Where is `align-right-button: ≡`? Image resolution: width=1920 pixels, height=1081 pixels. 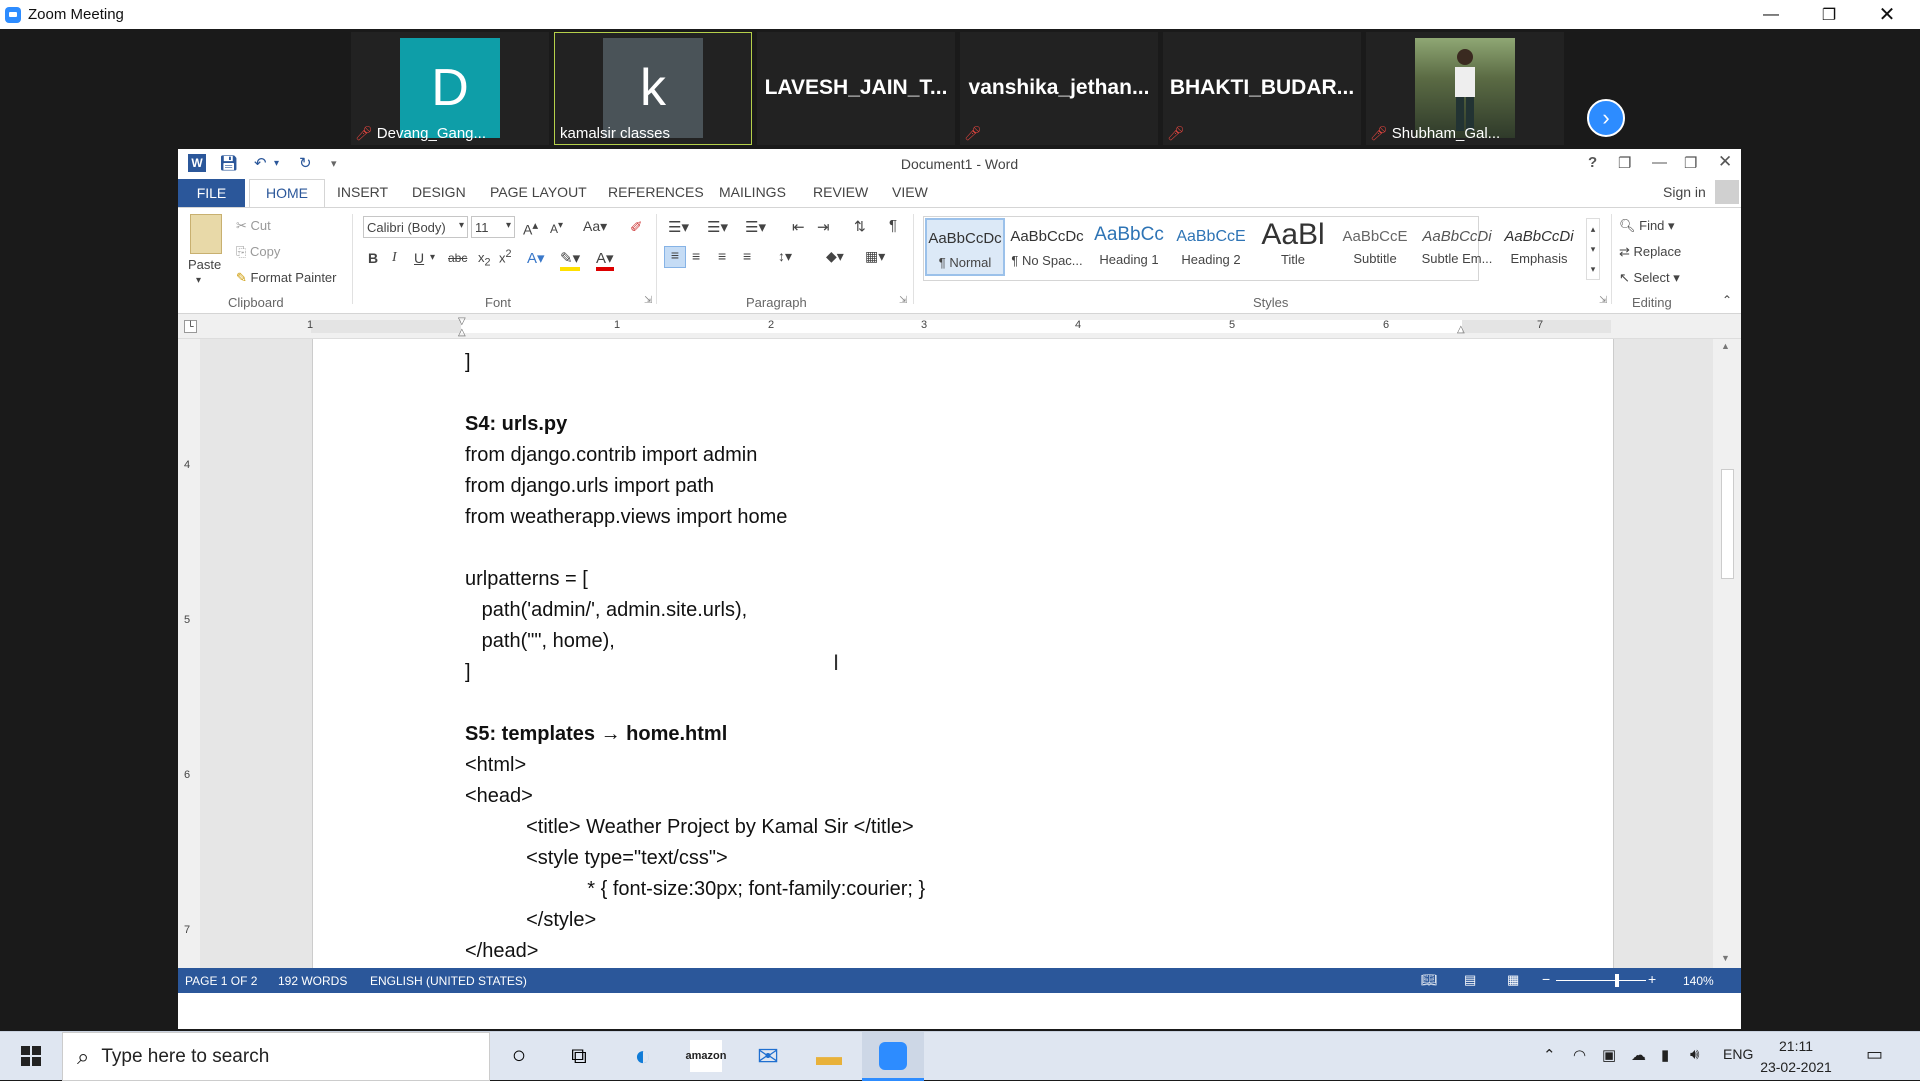
align-right-button: ≡ is located at coordinates (722, 256).